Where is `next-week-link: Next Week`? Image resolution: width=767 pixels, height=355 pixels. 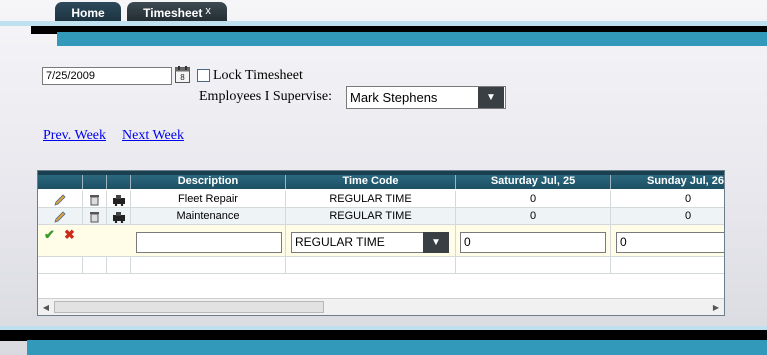
next-week-link: Next Week is located at coordinates (153, 136).